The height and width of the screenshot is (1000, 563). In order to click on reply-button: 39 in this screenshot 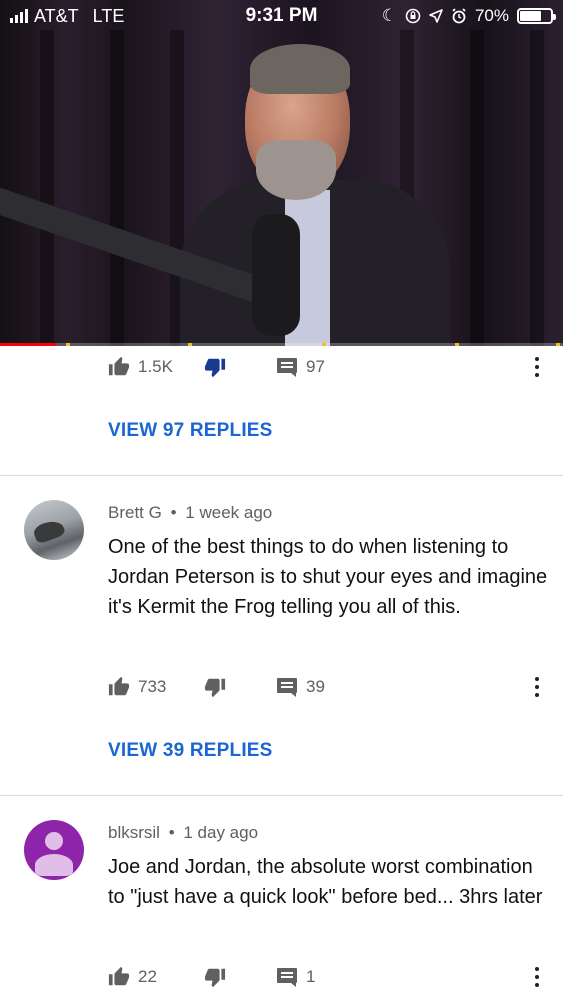, I will do `click(414, 687)`.